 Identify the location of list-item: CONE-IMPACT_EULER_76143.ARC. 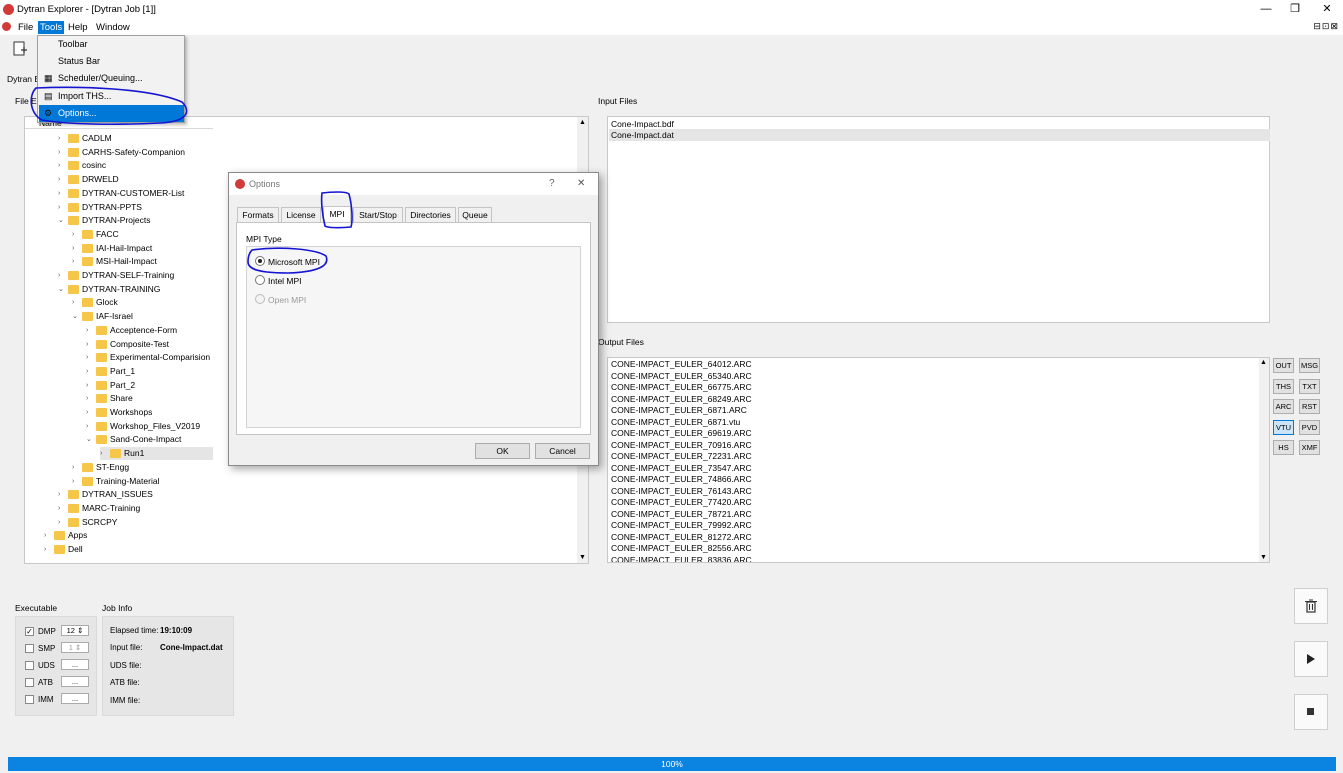
(681, 492).